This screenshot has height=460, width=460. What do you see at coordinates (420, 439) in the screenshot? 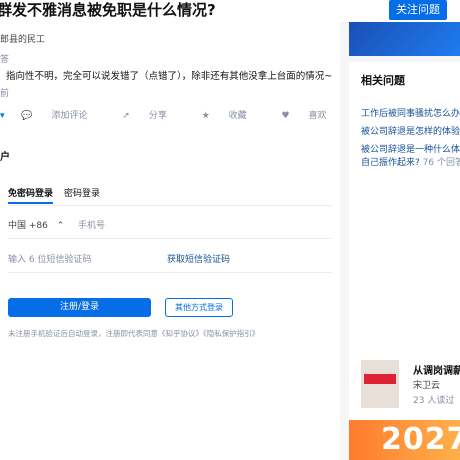
I see `promo-banner-text: 2027` at bounding box center [420, 439].